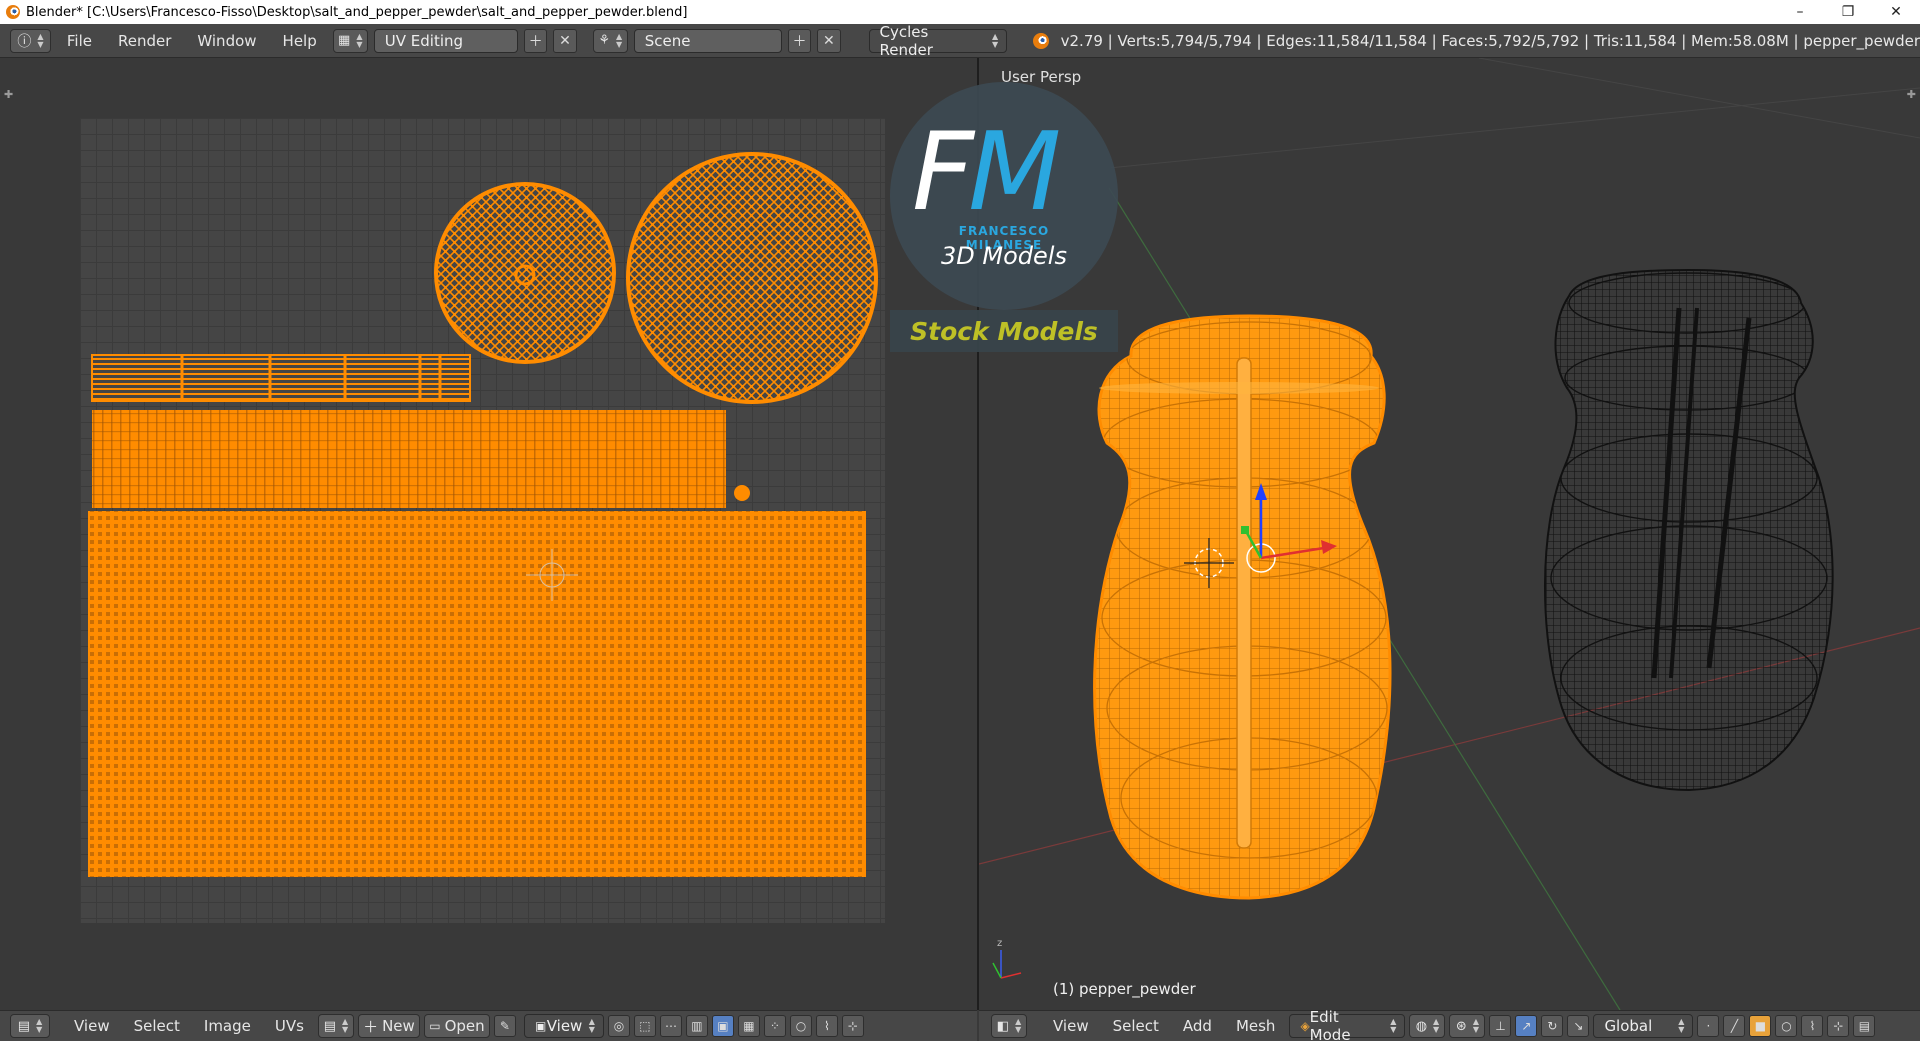  I want to click on vp-menu-view: View, so click(1071, 1026).